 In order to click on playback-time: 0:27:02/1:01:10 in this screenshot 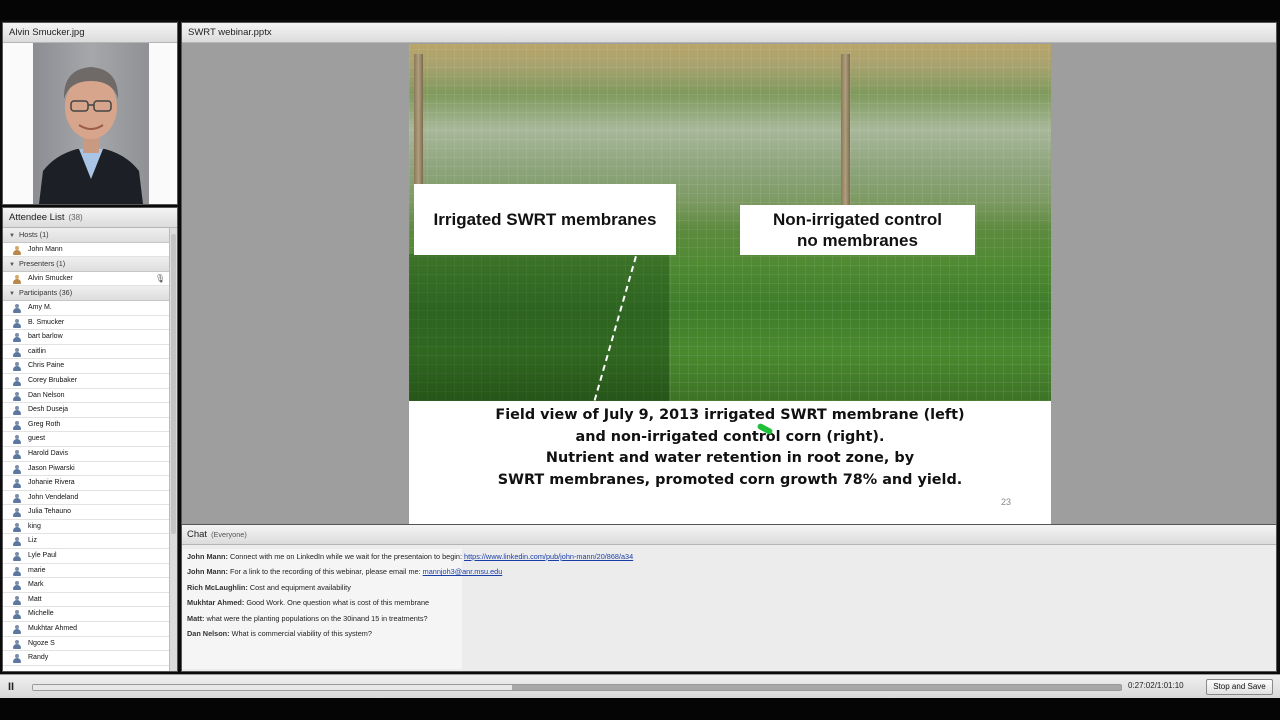, I will do `click(1156, 685)`.